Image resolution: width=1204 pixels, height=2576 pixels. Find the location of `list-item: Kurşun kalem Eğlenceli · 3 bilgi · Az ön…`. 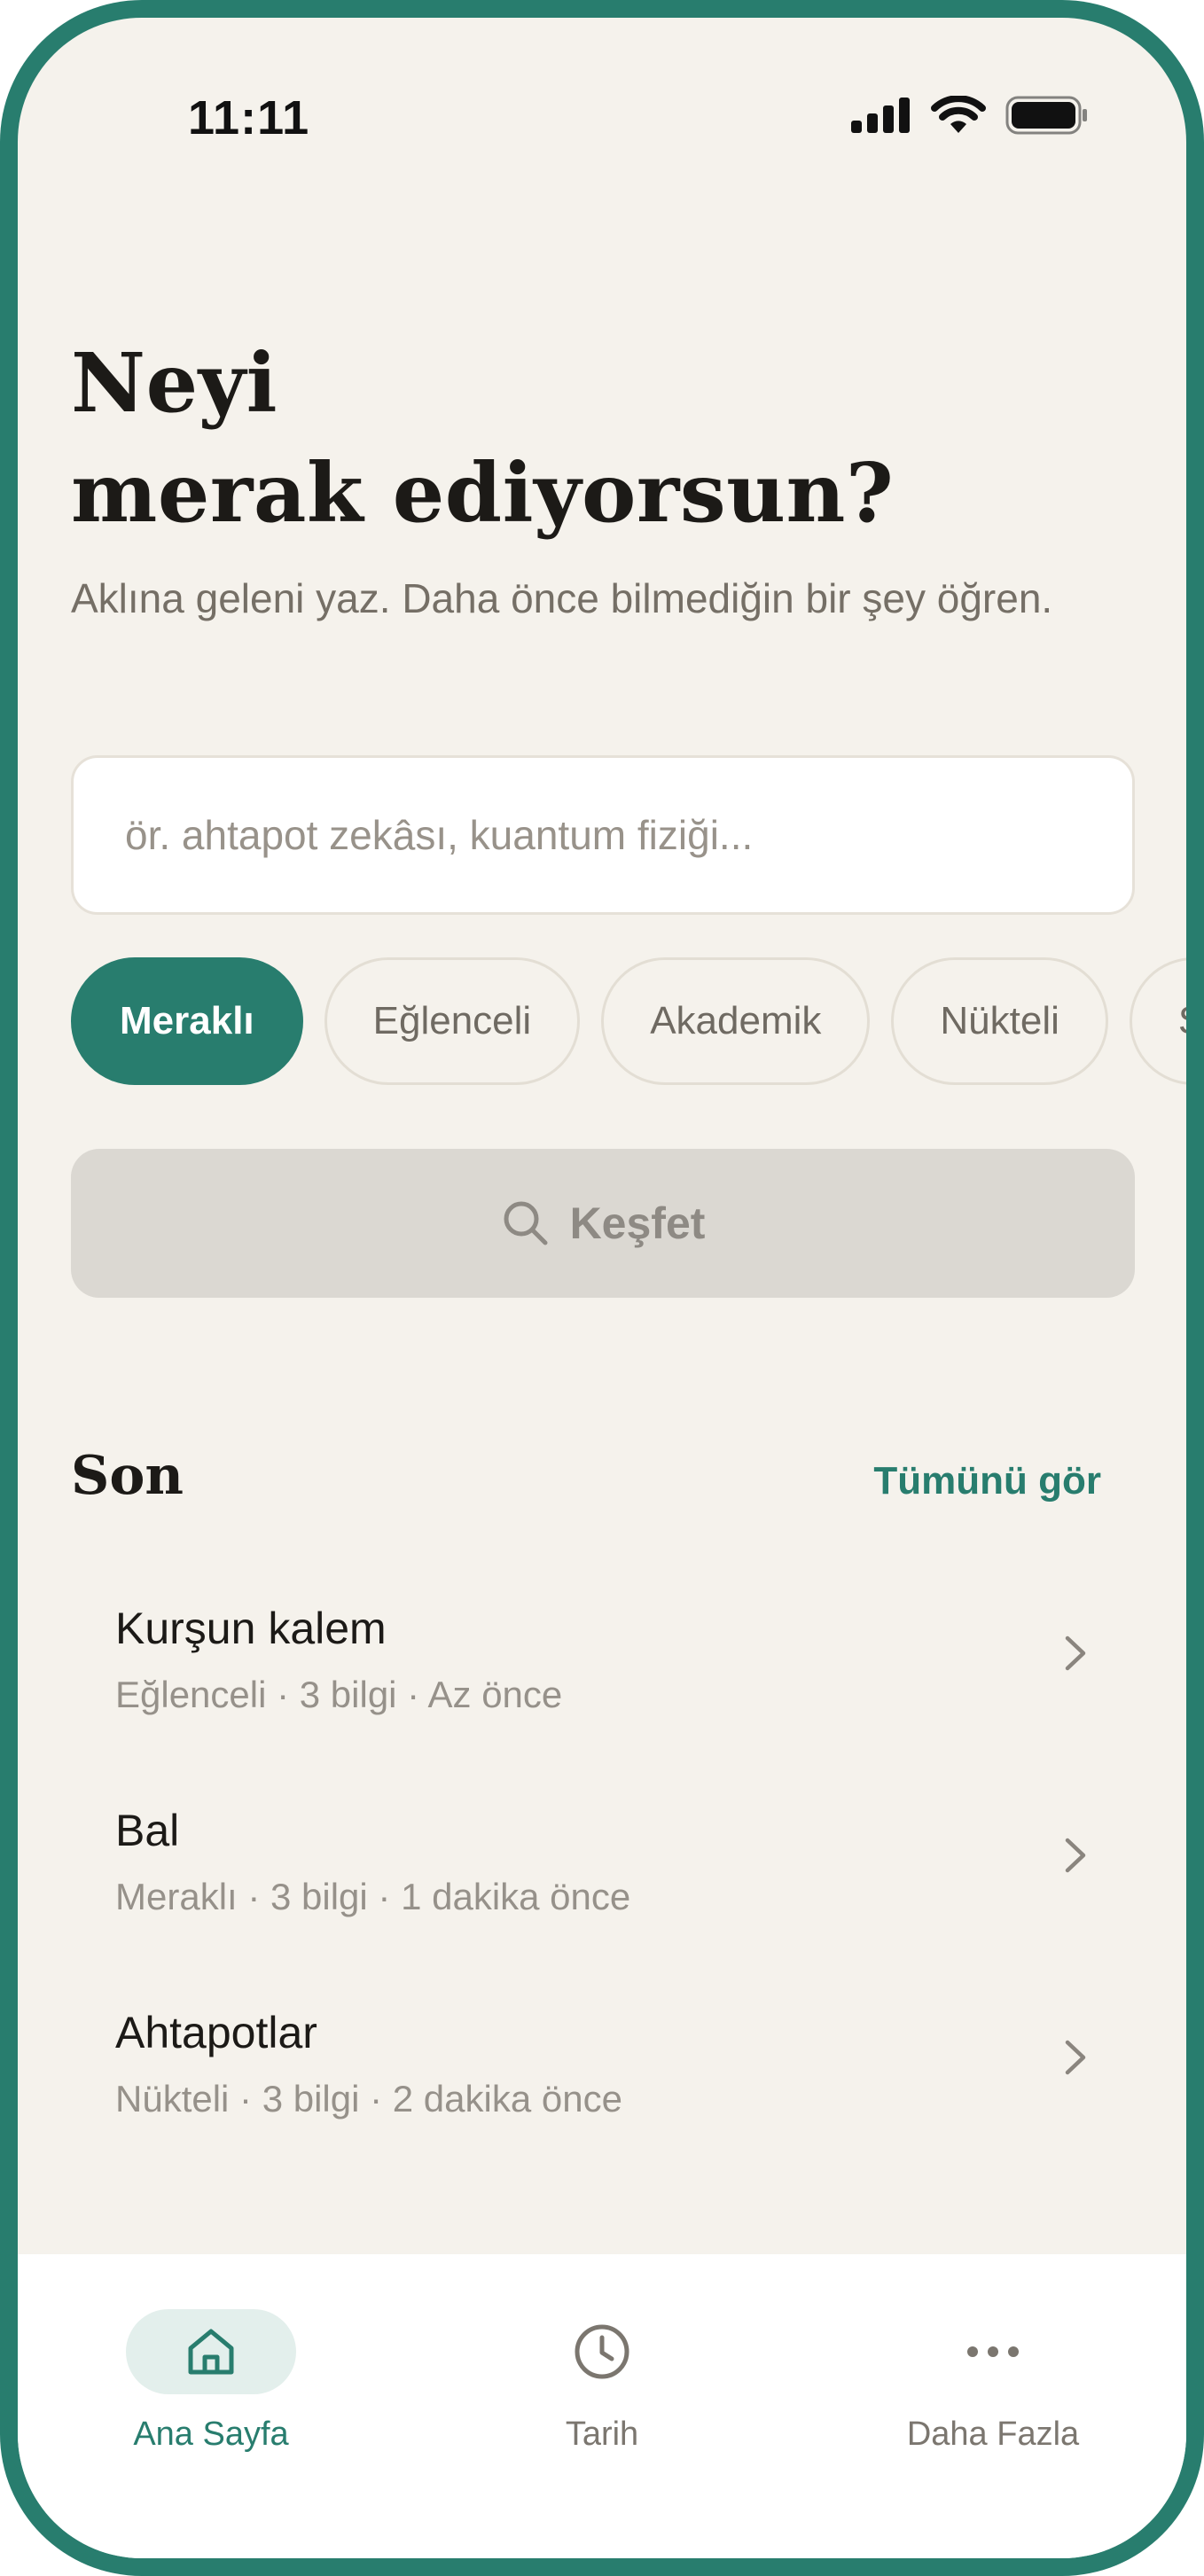

list-item: Kurşun kalem Eğlenceli · 3 bilgi · Az ön… is located at coordinates (603, 1663).